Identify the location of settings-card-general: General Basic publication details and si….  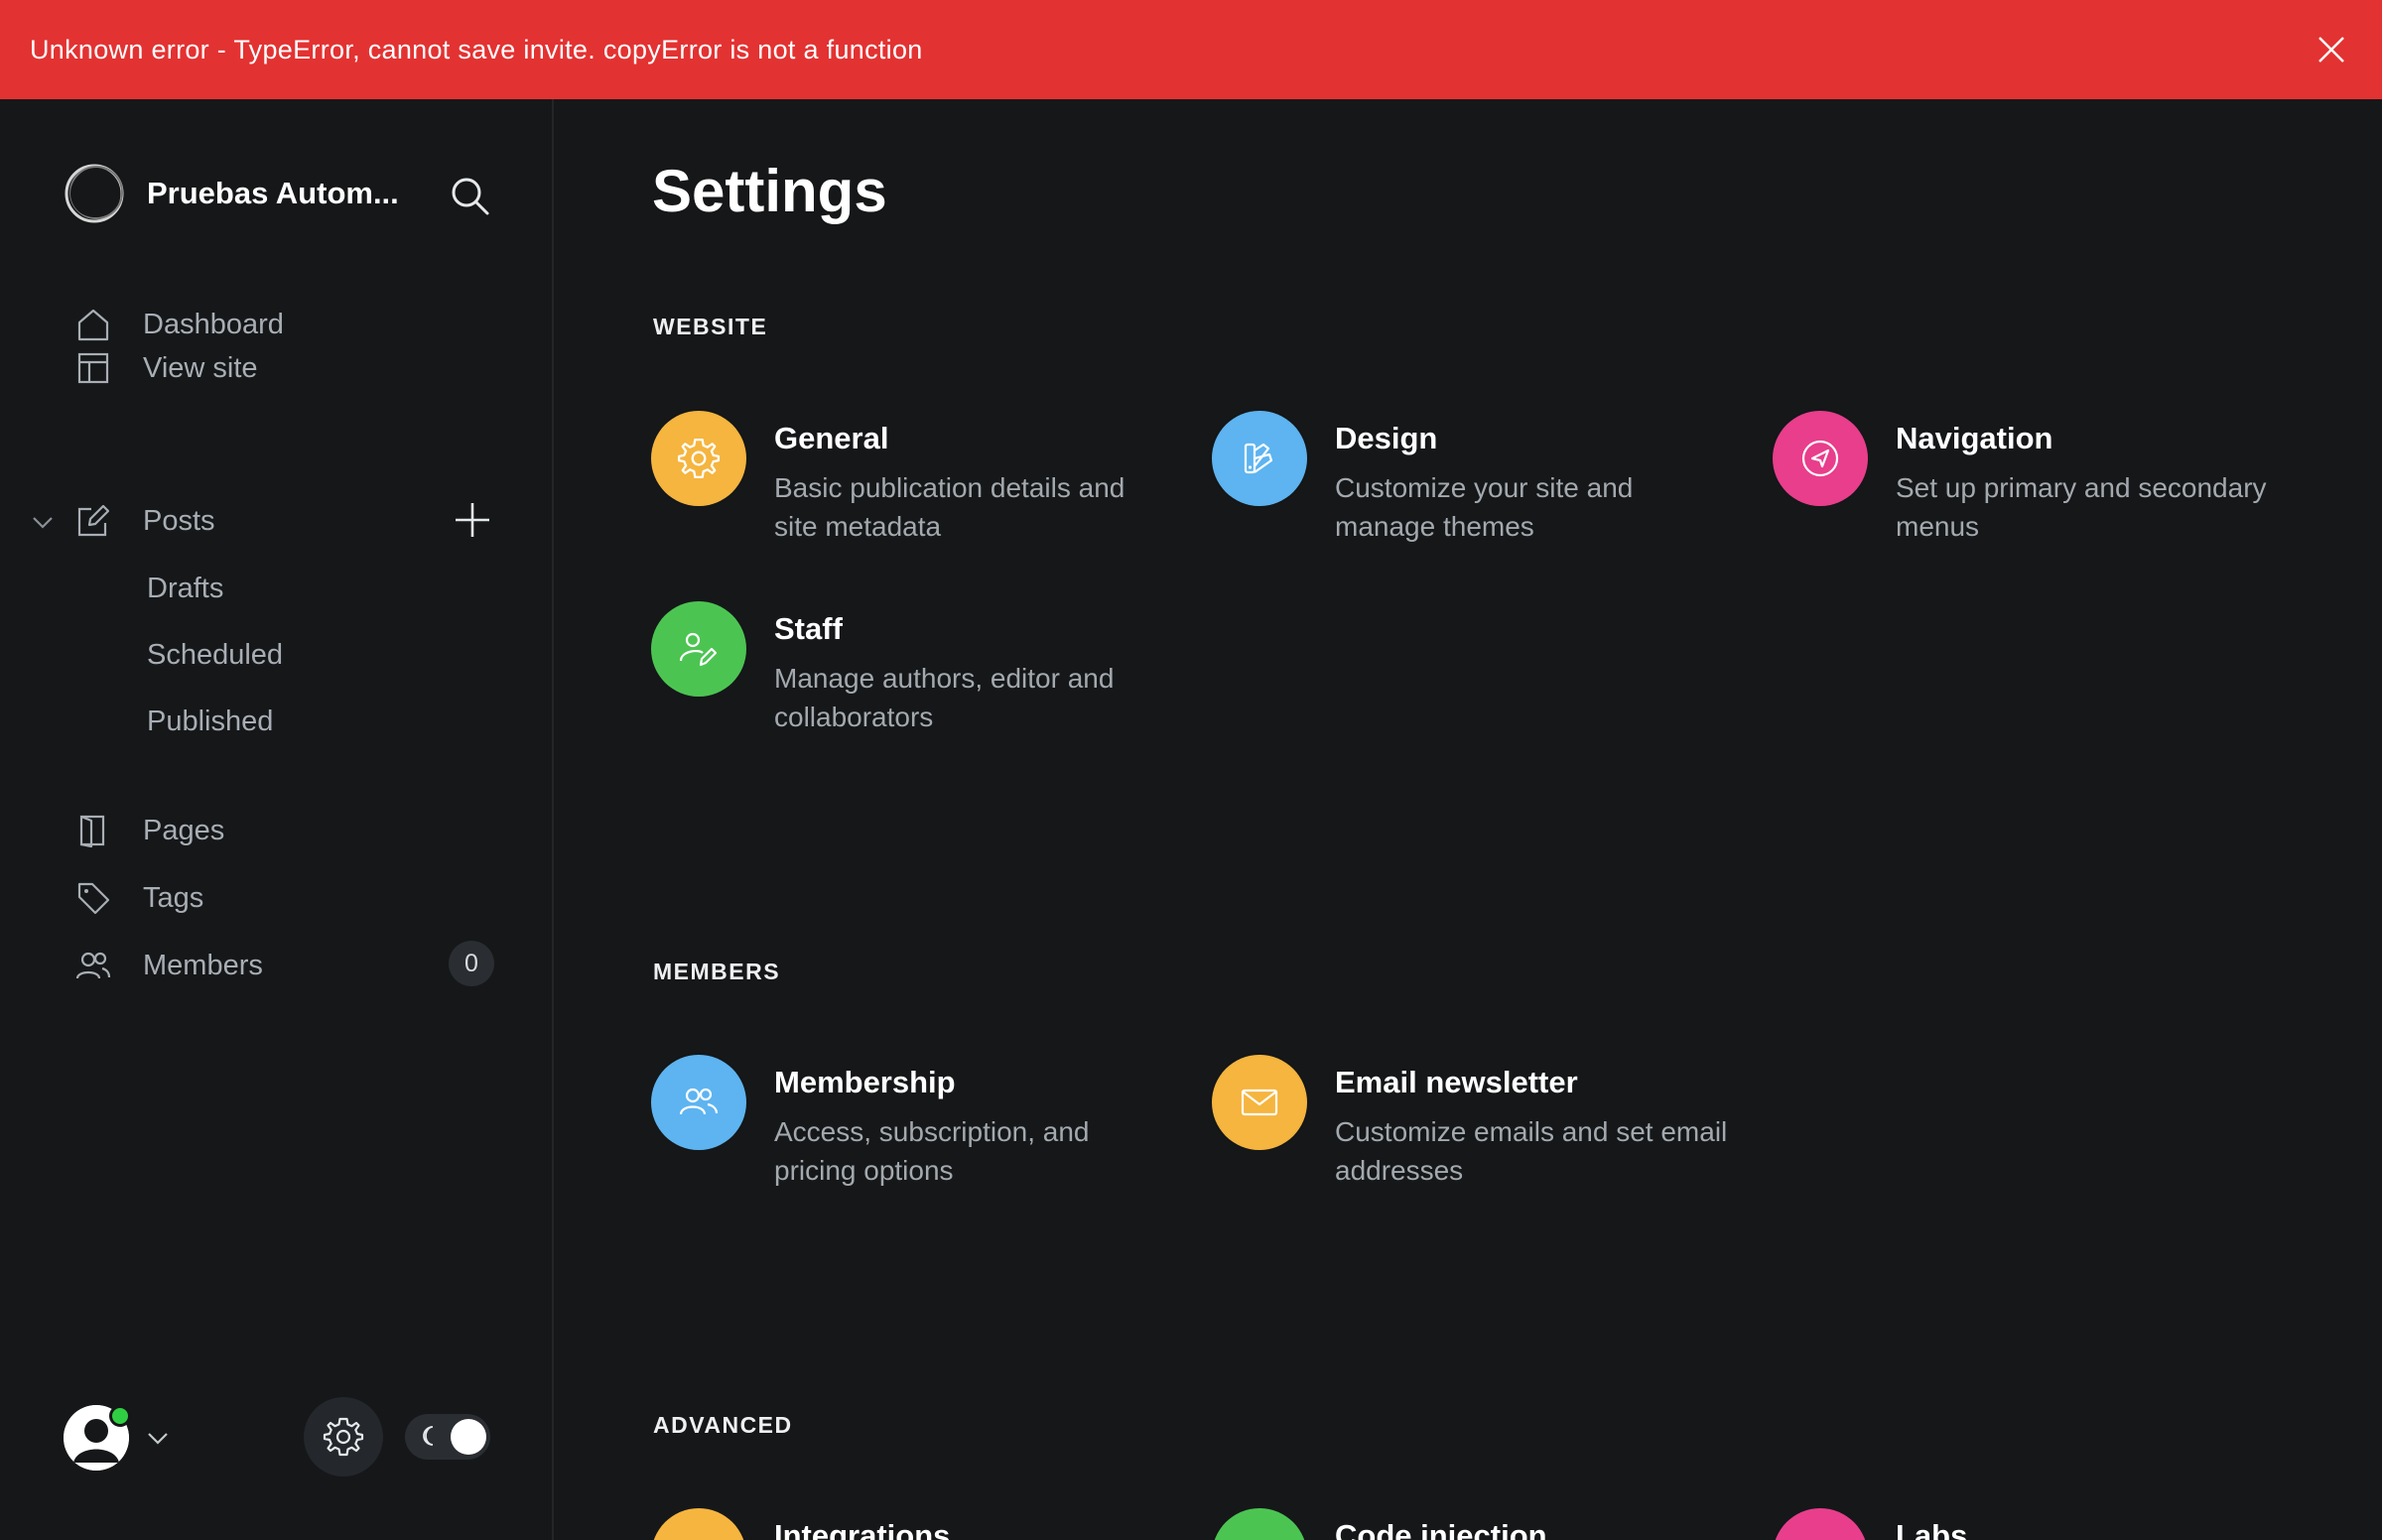
(919, 478).